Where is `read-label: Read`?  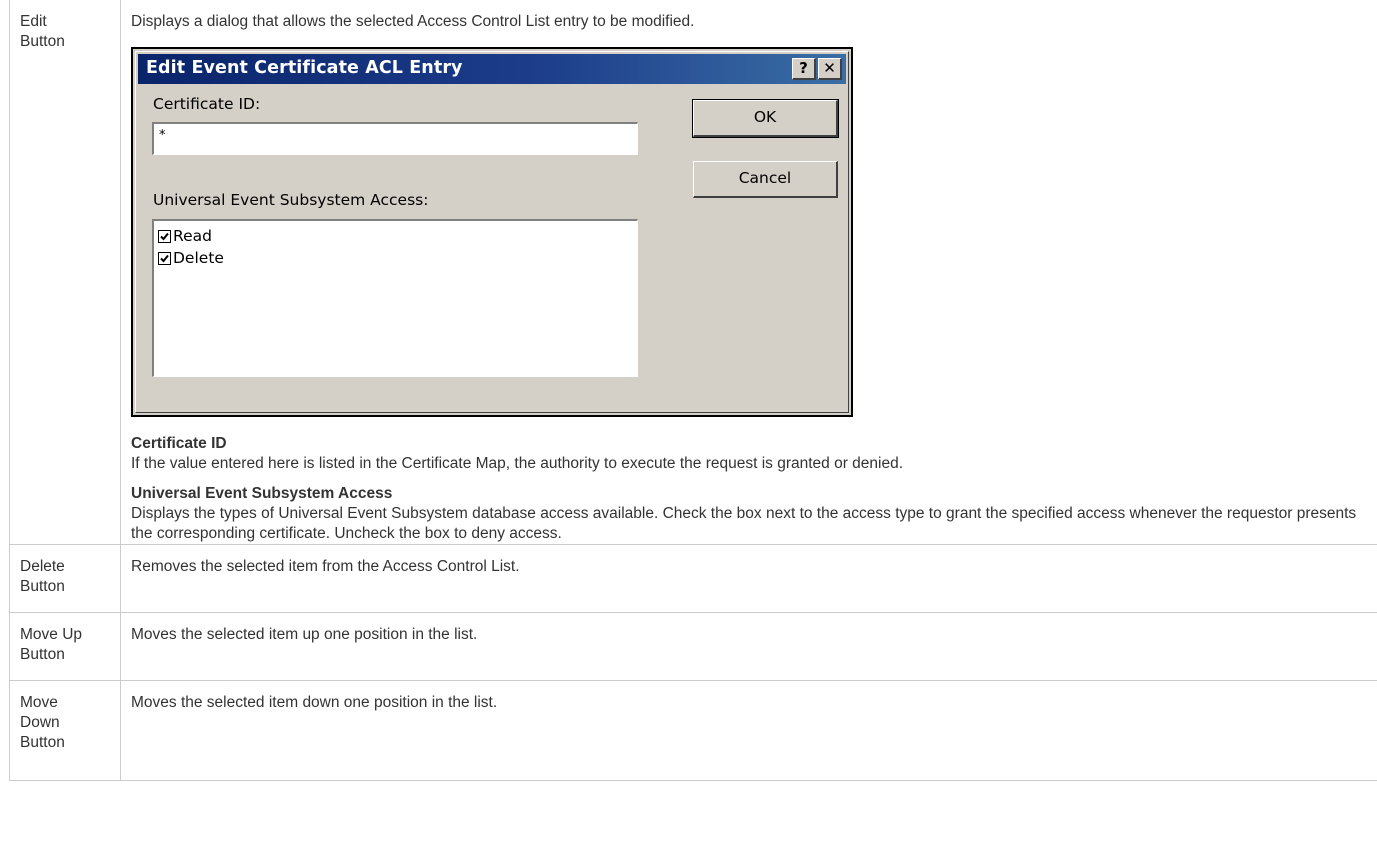
read-label: Read is located at coordinates (192, 236).